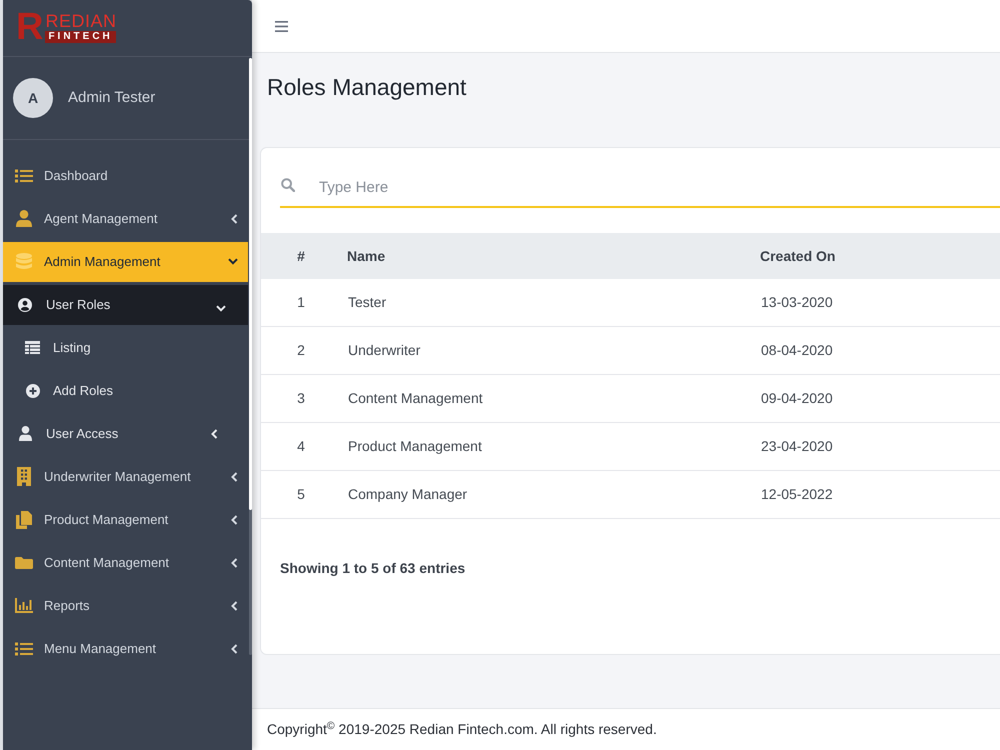 Image resolution: width=1000 pixels, height=750 pixels. Describe the element at coordinates (384, 350) in the screenshot. I see `table-cell: Underwriter` at that location.